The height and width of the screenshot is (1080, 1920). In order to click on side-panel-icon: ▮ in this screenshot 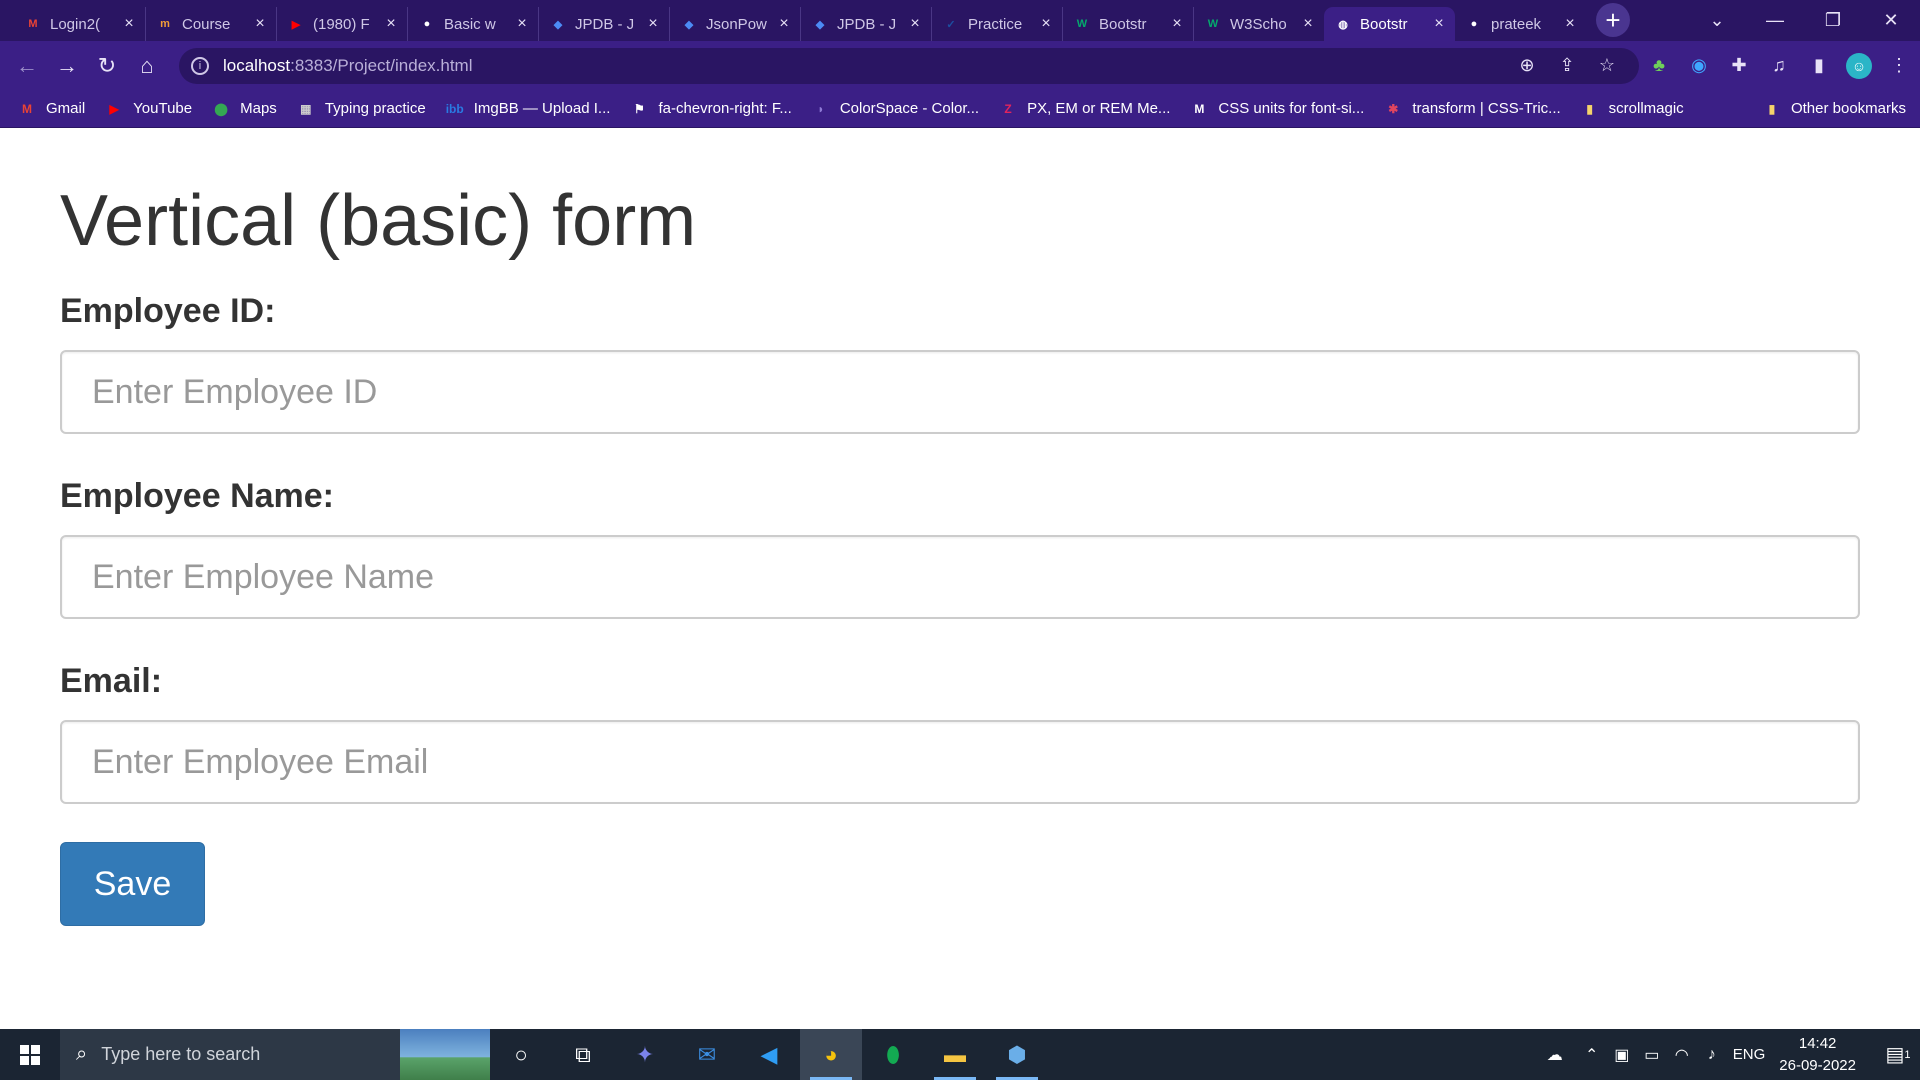, I will do `click(1819, 66)`.